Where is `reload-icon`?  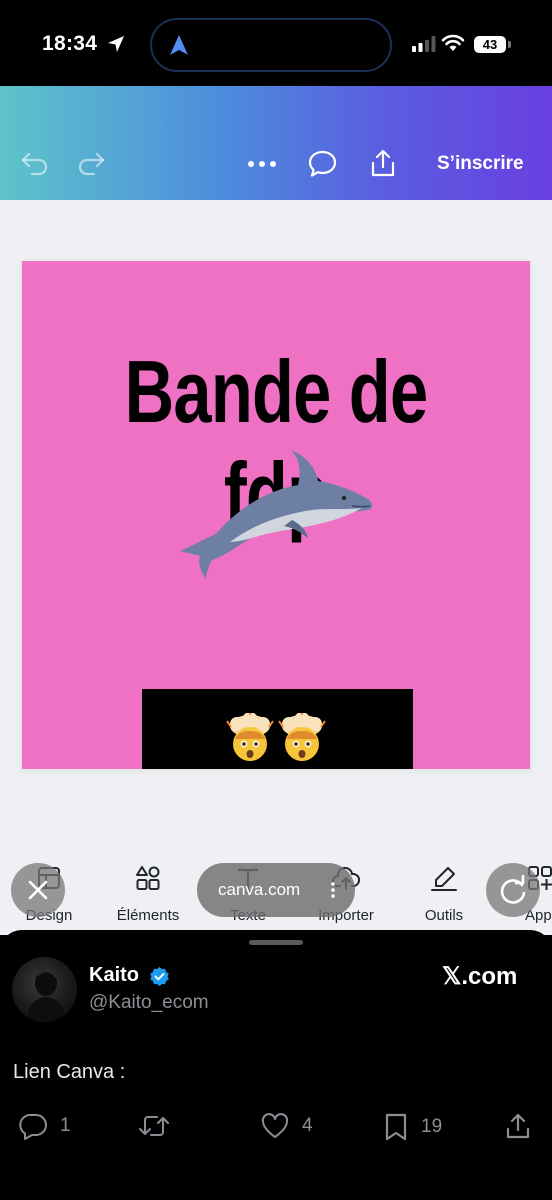 reload-icon is located at coordinates (513, 889).